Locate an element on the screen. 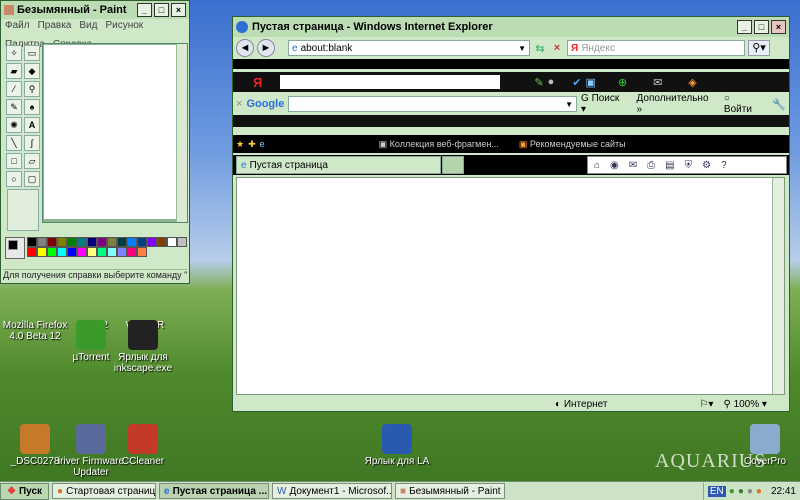  airbrush-tool: ✺ is located at coordinates (14, 125).